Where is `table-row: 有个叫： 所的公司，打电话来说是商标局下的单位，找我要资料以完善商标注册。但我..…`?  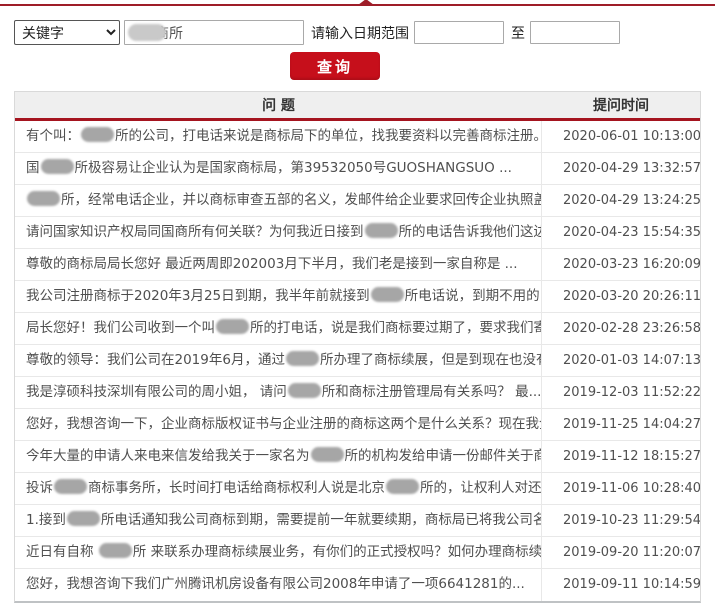
table-row: 有个叫： 所的公司，打电话来说是商标局下的单位，找我要资料以完善商标注册。但我..… is located at coordinates (357, 137).